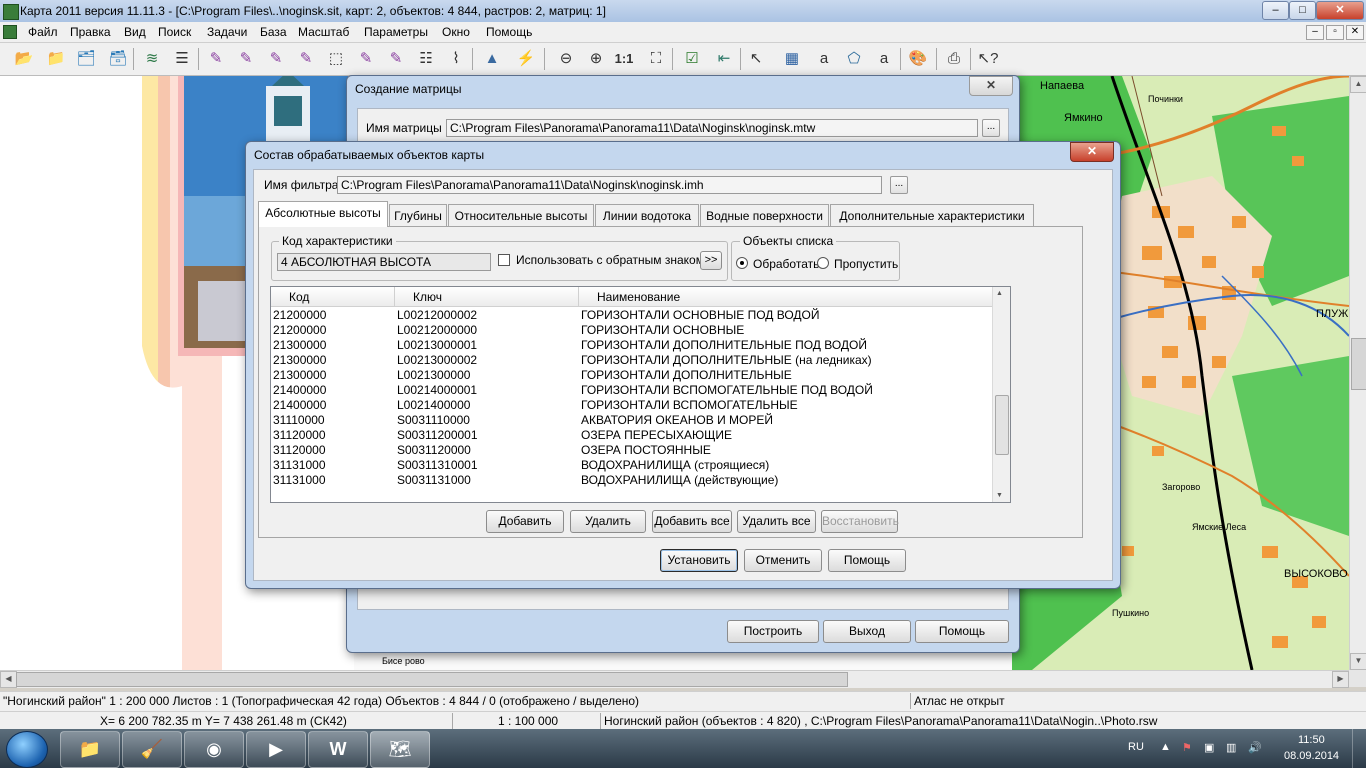 The height and width of the screenshot is (768, 1366). Describe the element at coordinates (783, 560) in the screenshot. I see `cancel-button: Отменить` at that location.